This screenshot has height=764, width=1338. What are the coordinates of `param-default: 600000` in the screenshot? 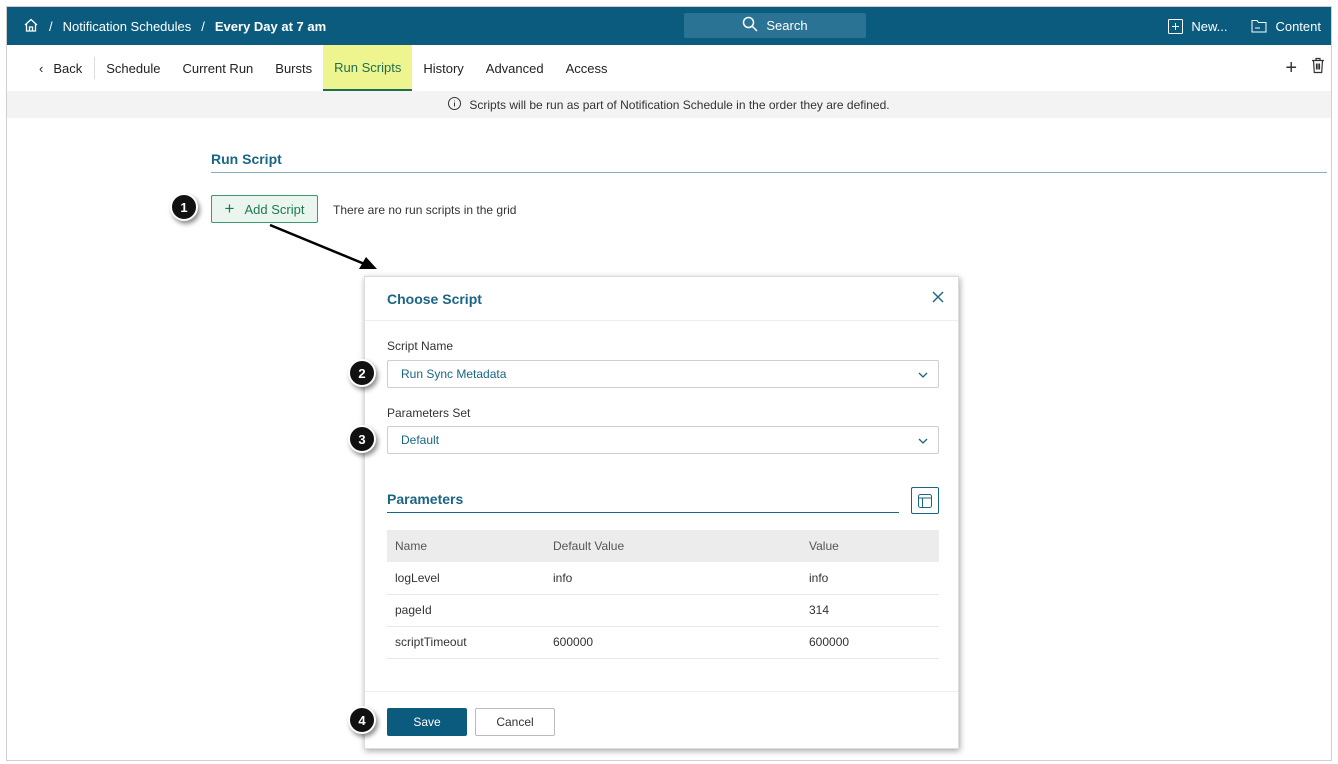 It's located at (673, 642).